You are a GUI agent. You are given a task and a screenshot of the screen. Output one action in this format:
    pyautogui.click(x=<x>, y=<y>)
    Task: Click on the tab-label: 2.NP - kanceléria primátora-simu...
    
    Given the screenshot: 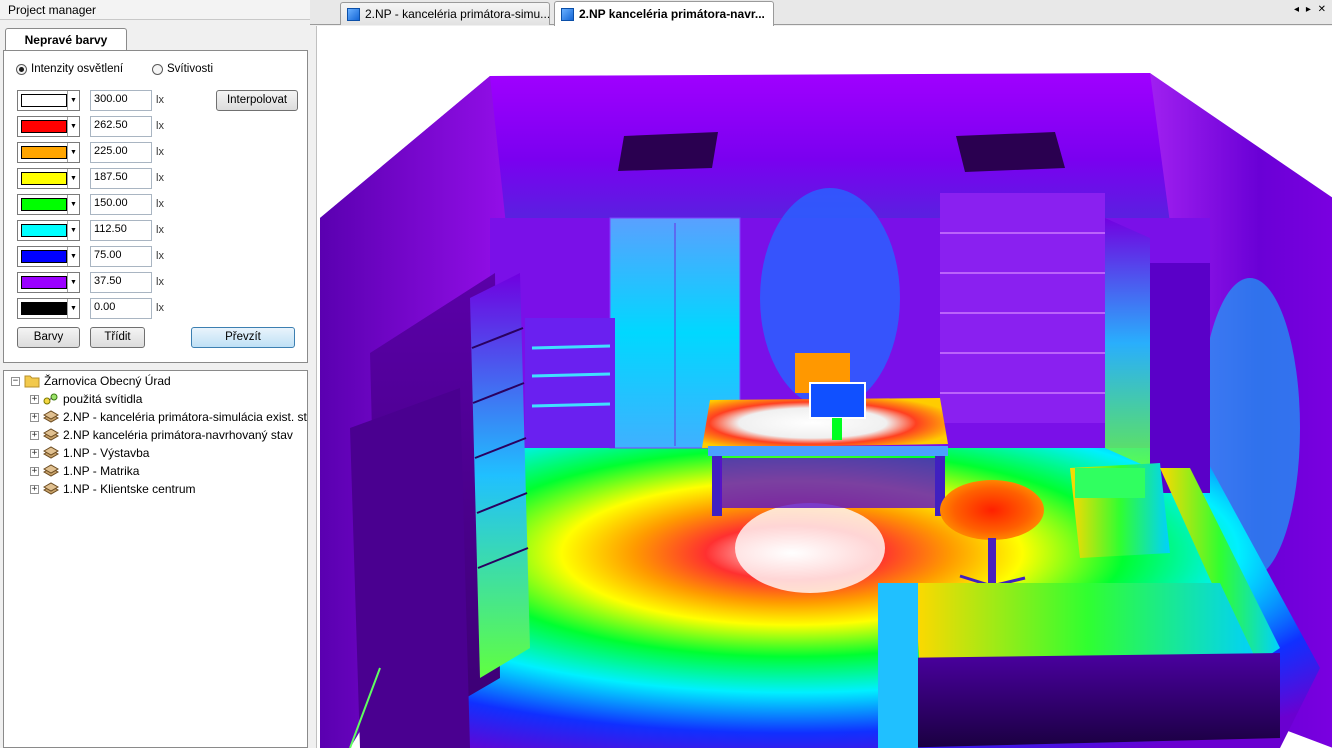 What is the action you would take?
    pyautogui.click(x=457, y=14)
    